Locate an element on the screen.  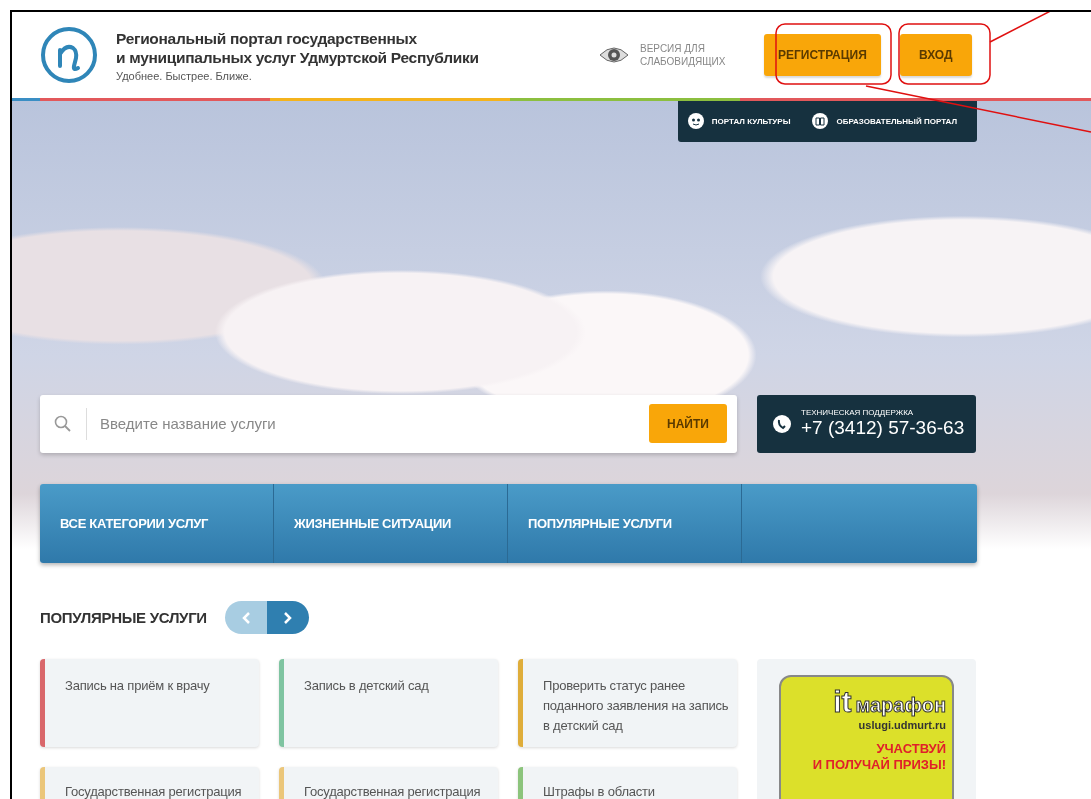
banner-url: uslugi.udmurt.ru is located at coordinates (902, 725).